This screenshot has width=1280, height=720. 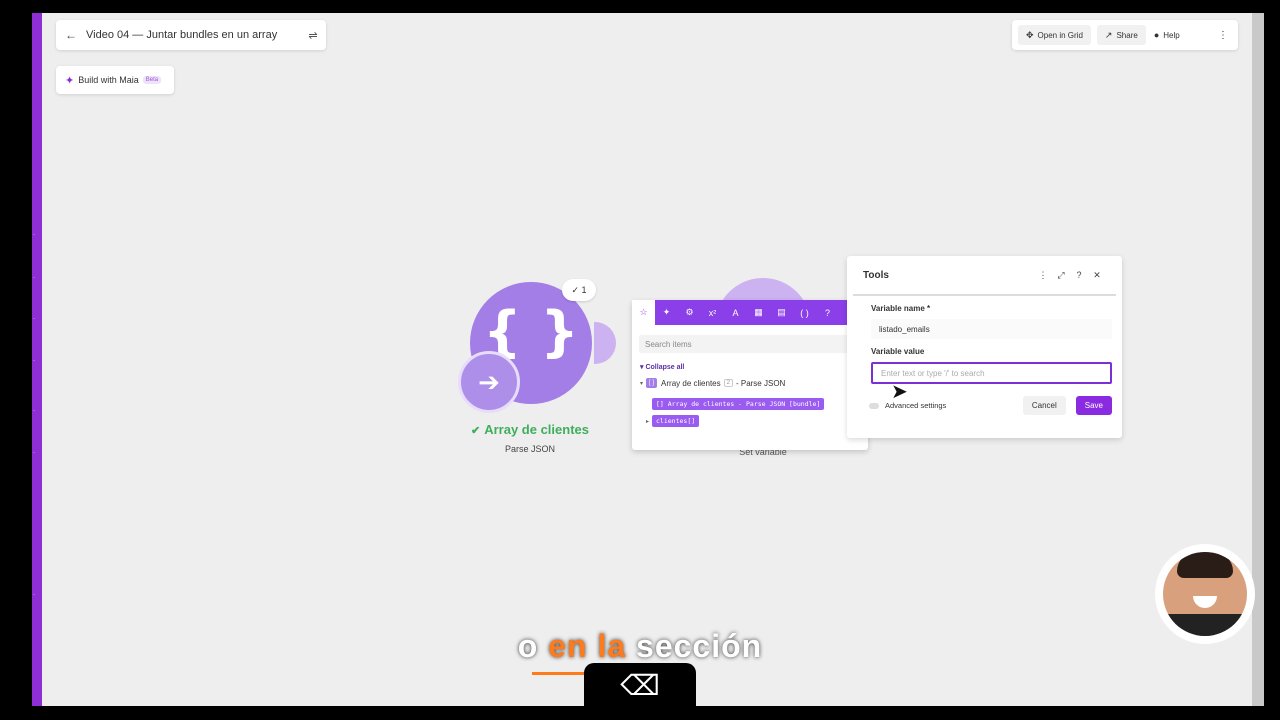 I want to click on tools-title: Tools, so click(x=876, y=275).